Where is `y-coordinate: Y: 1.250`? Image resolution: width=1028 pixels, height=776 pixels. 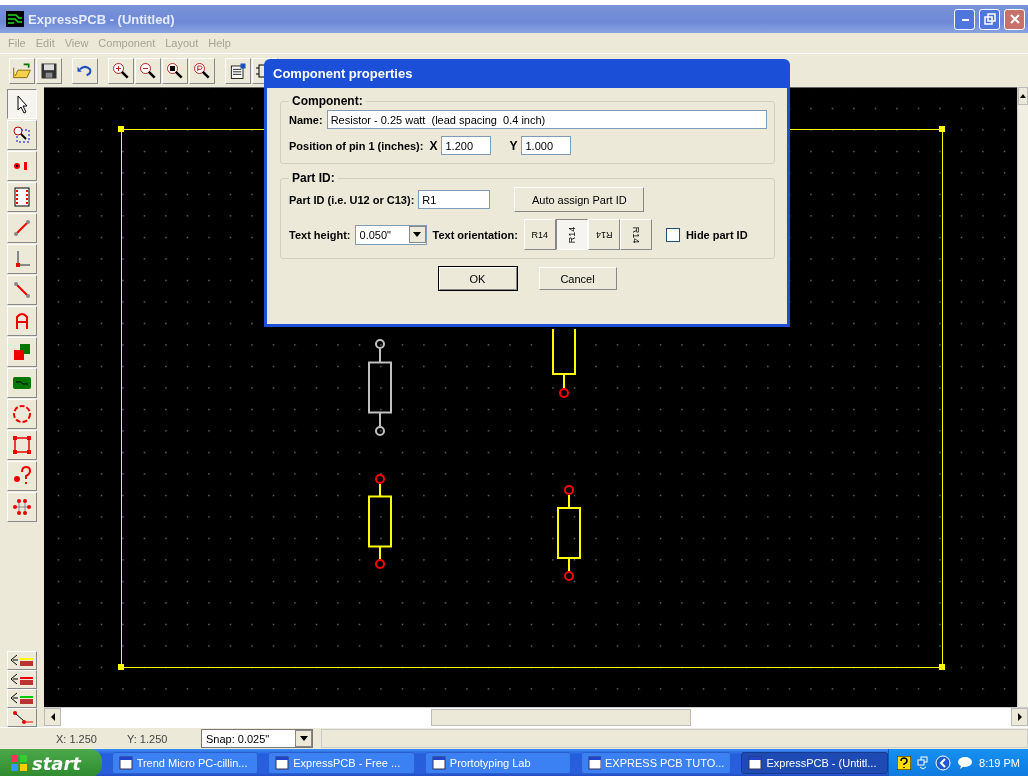 y-coordinate: Y: 1.250 is located at coordinates (148, 738).